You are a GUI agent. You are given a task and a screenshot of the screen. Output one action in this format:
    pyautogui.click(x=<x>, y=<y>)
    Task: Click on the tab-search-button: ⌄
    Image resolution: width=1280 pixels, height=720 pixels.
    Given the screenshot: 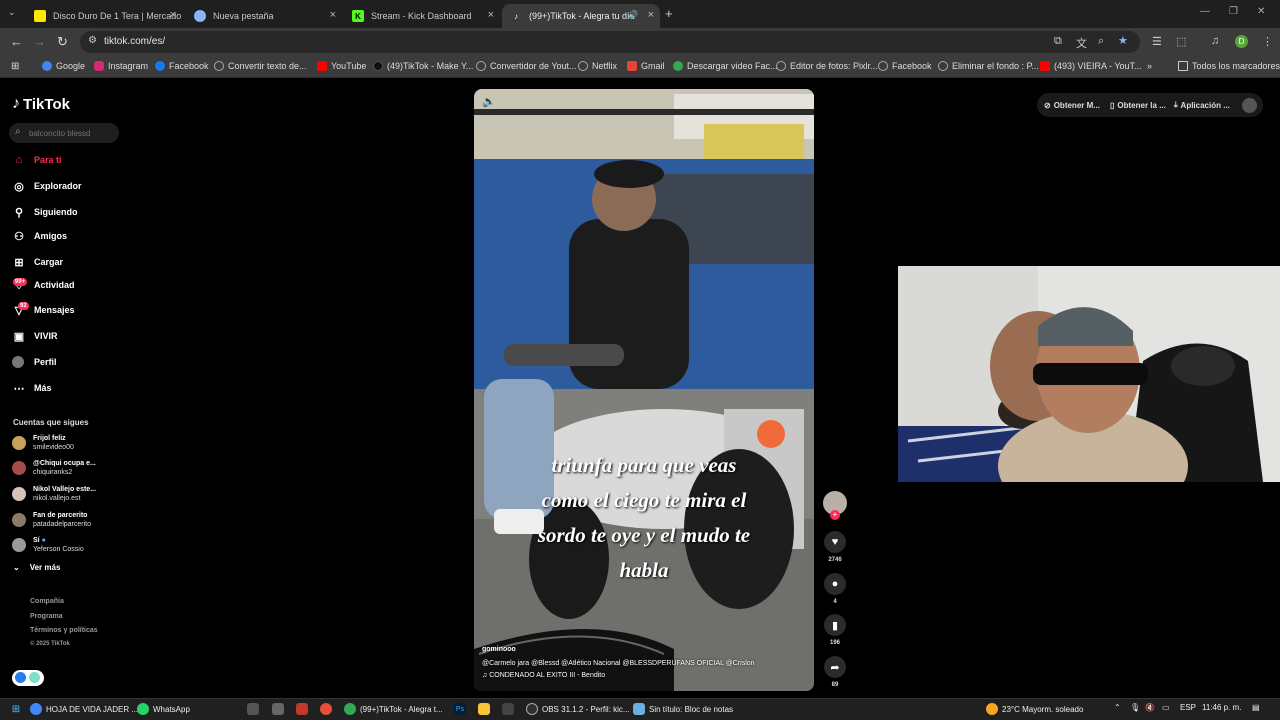 What is the action you would take?
    pyautogui.click(x=12, y=12)
    